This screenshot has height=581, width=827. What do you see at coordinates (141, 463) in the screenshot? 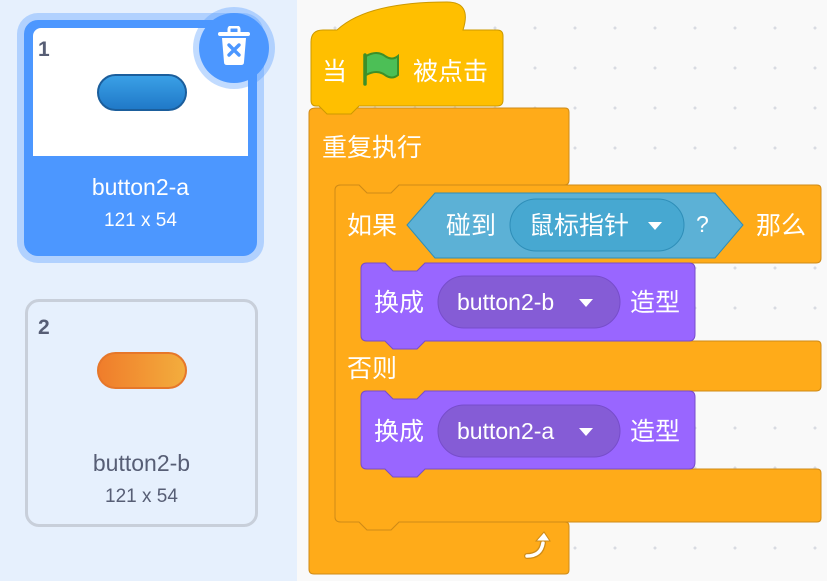
I see `costume-name: button2-b` at bounding box center [141, 463].